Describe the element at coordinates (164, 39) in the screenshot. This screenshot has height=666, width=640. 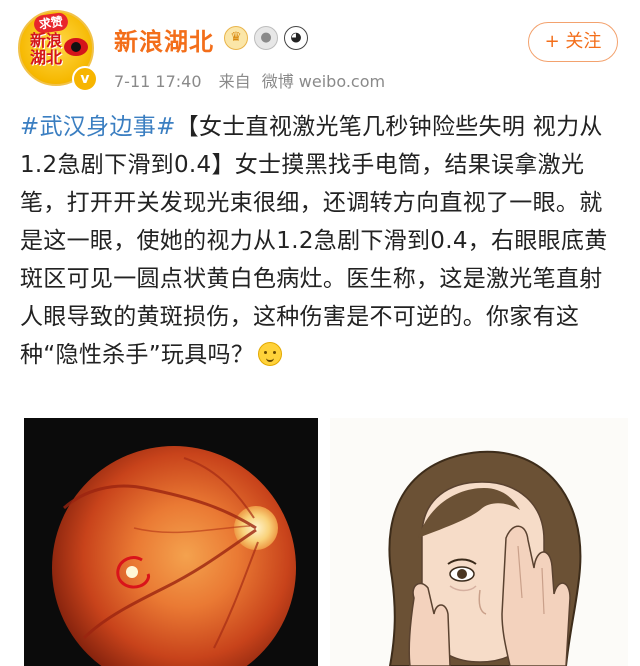
I see `username: 新浪湖北` at that location.